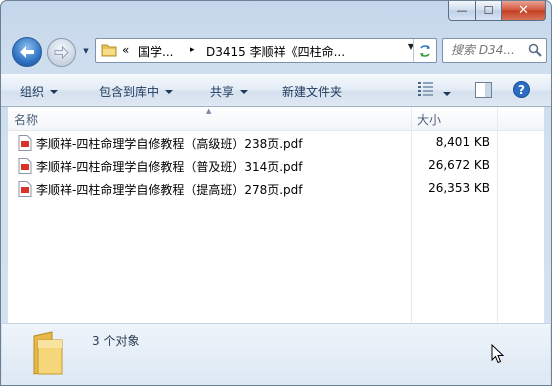 This screenshot has height=386, width=552. I want to click on preview-pane-button, so click(483, 91).